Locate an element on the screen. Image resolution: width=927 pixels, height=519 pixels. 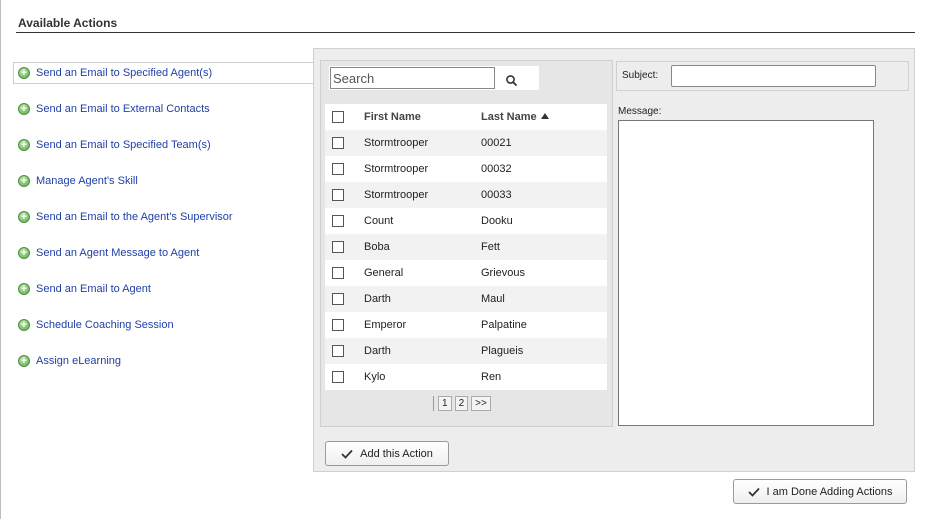
done-adding-actions-button: I am Done Adding Actions is located at coordinates (820, 491).